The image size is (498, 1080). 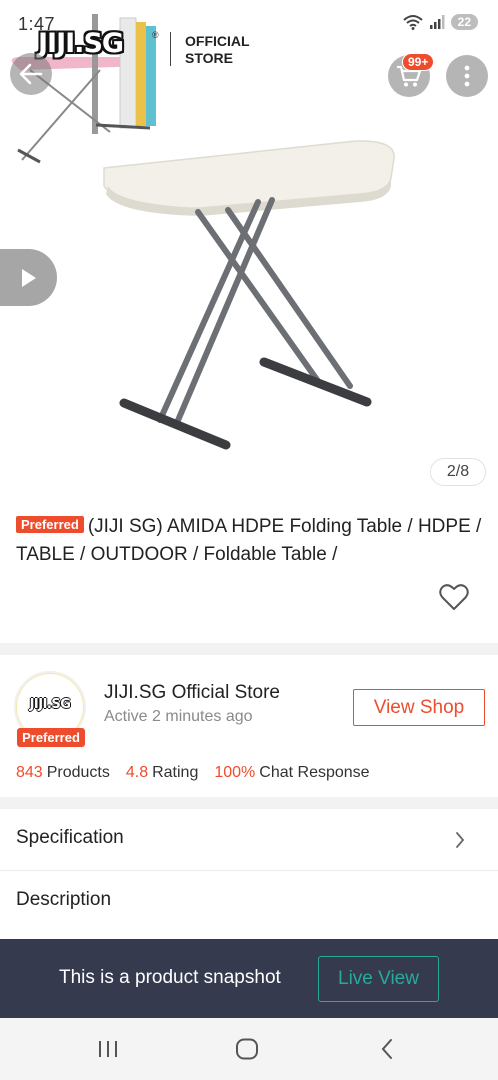 What do you see at coordinates (70, 837) in the screenshot?
I see `specification-label: Specification` at bounding box center [70, 837].